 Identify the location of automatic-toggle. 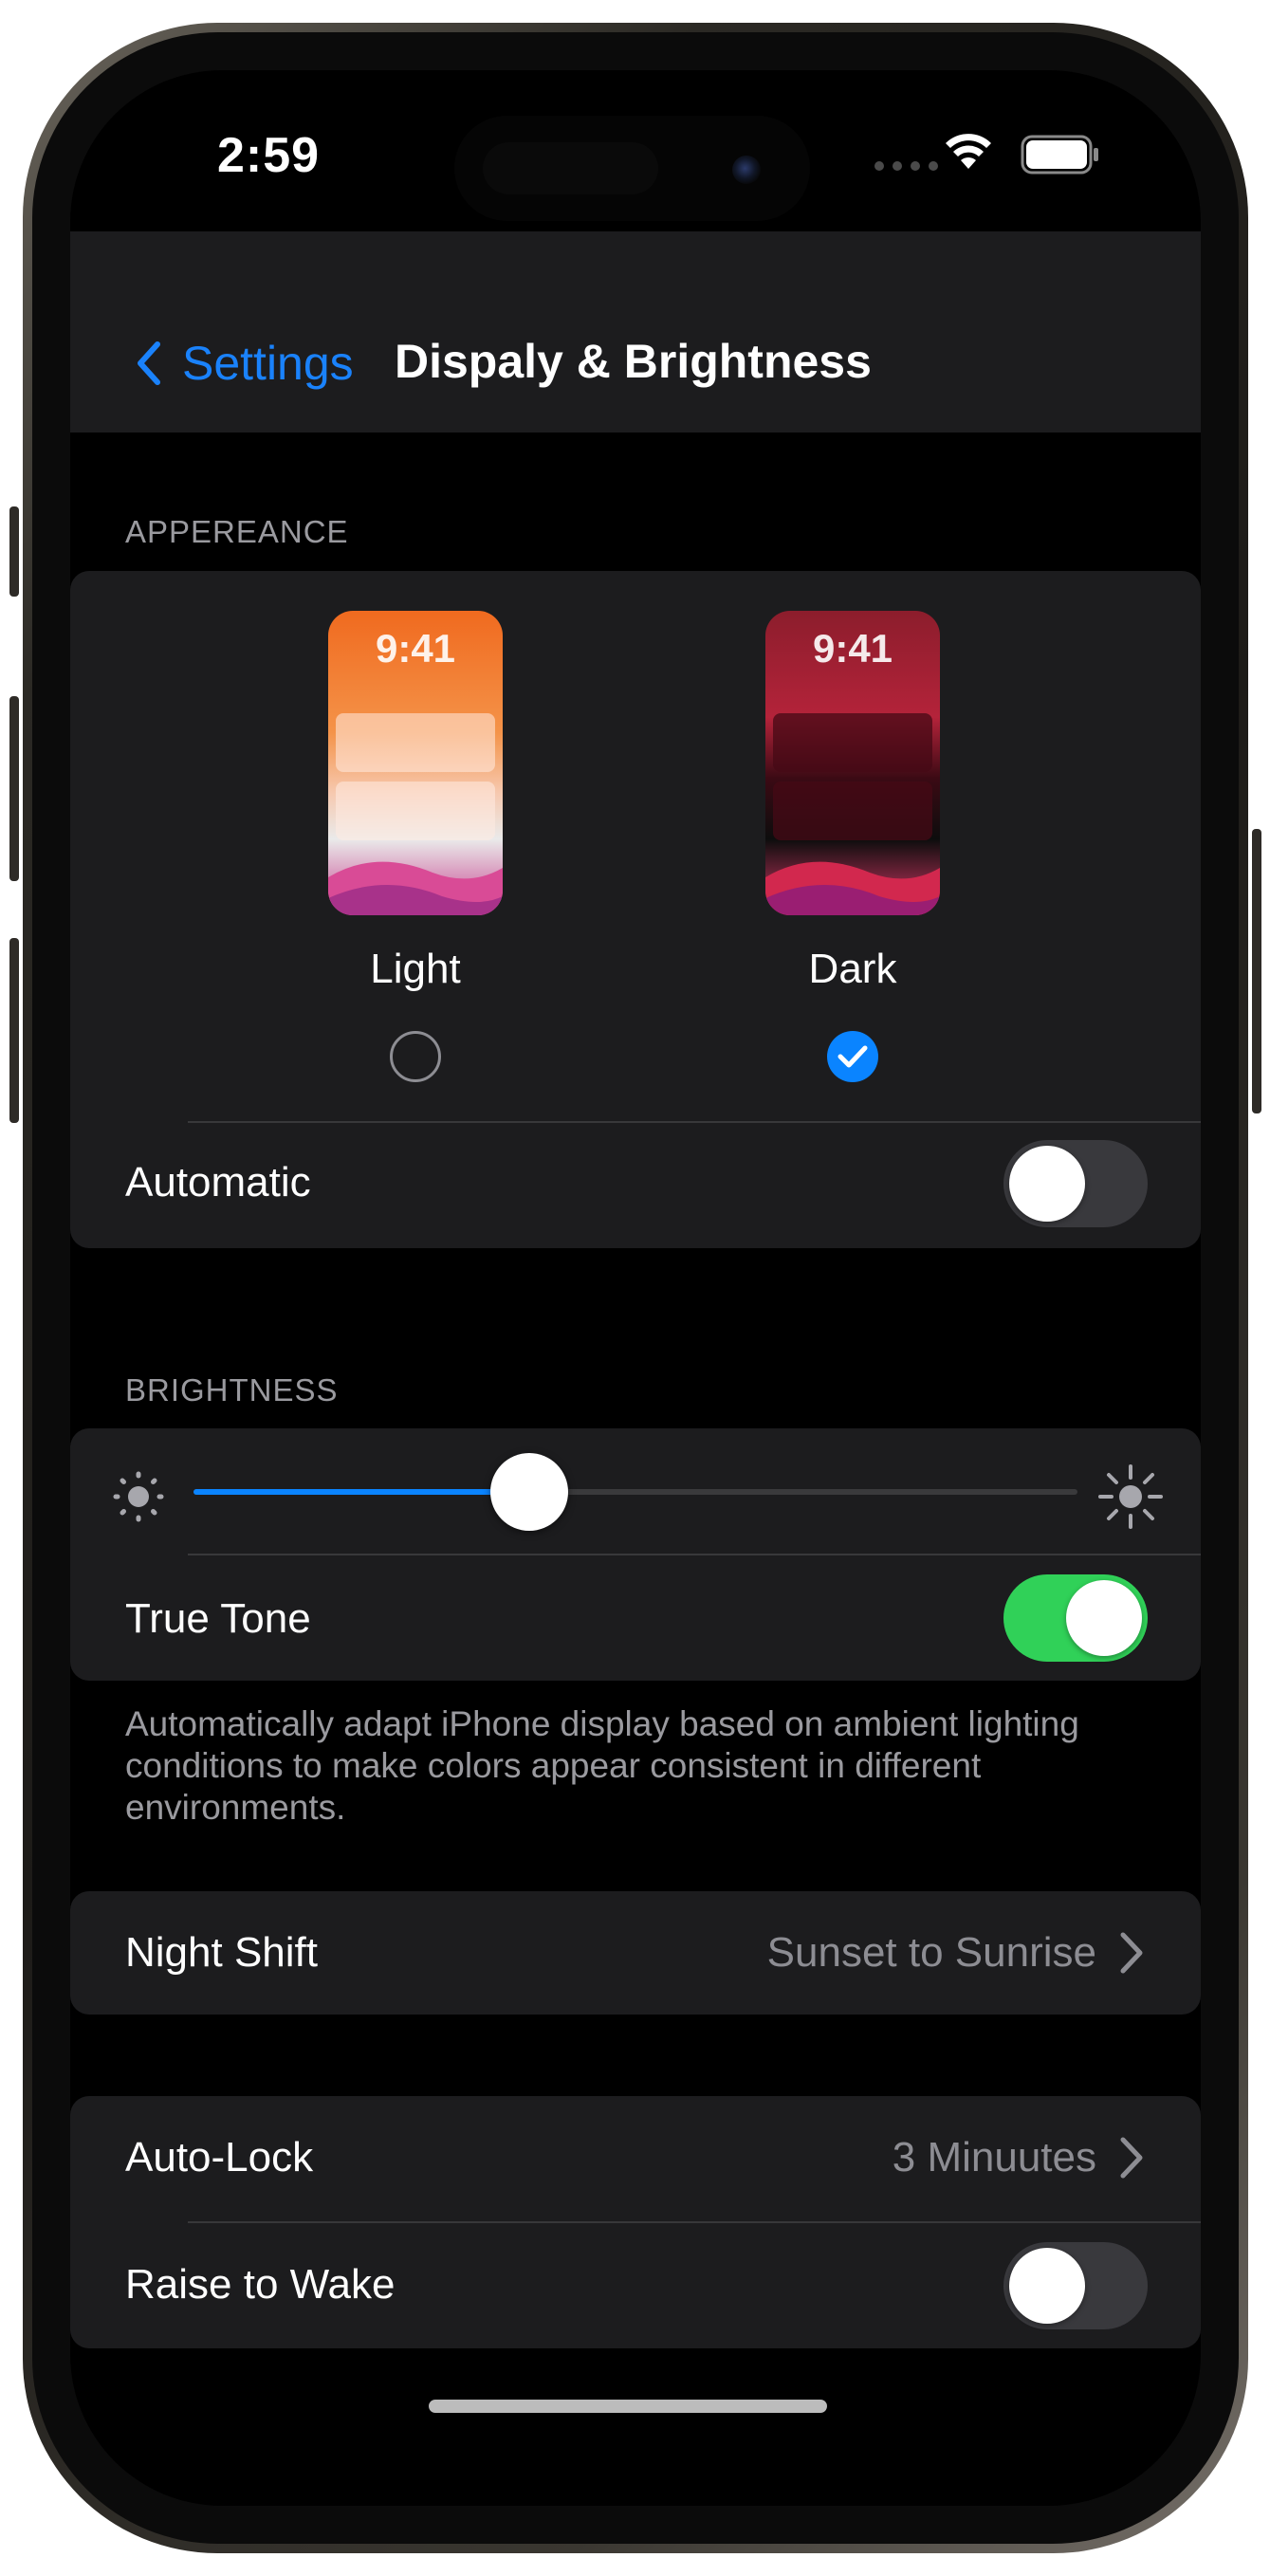
(1075, 1183).